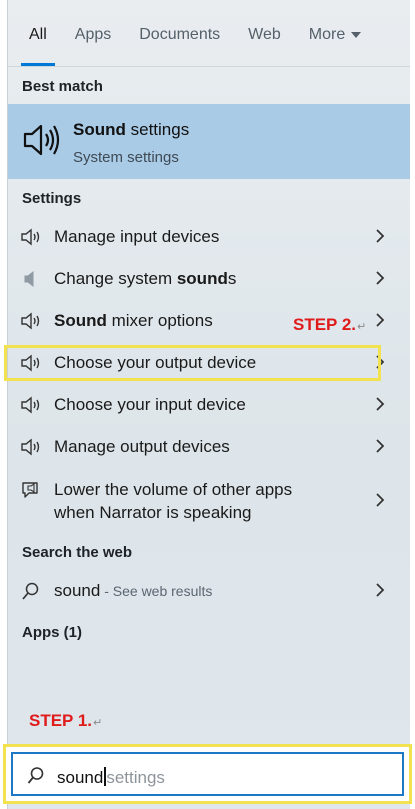 This screenshot has width=415, height=809. What do you see at coordinates (137, 236) in the screenshot?
I see `settings-item-label: Manage input devices` at bounding box center [137, 236].